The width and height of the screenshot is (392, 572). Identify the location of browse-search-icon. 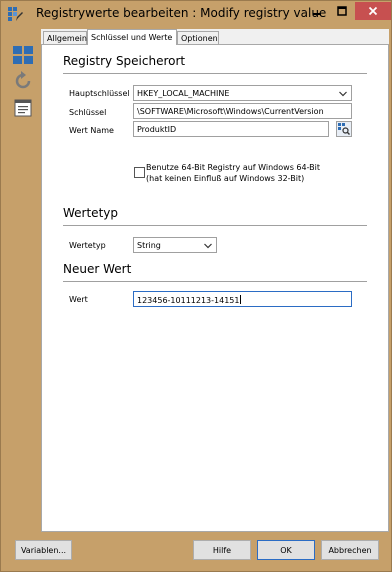
(344, 129).